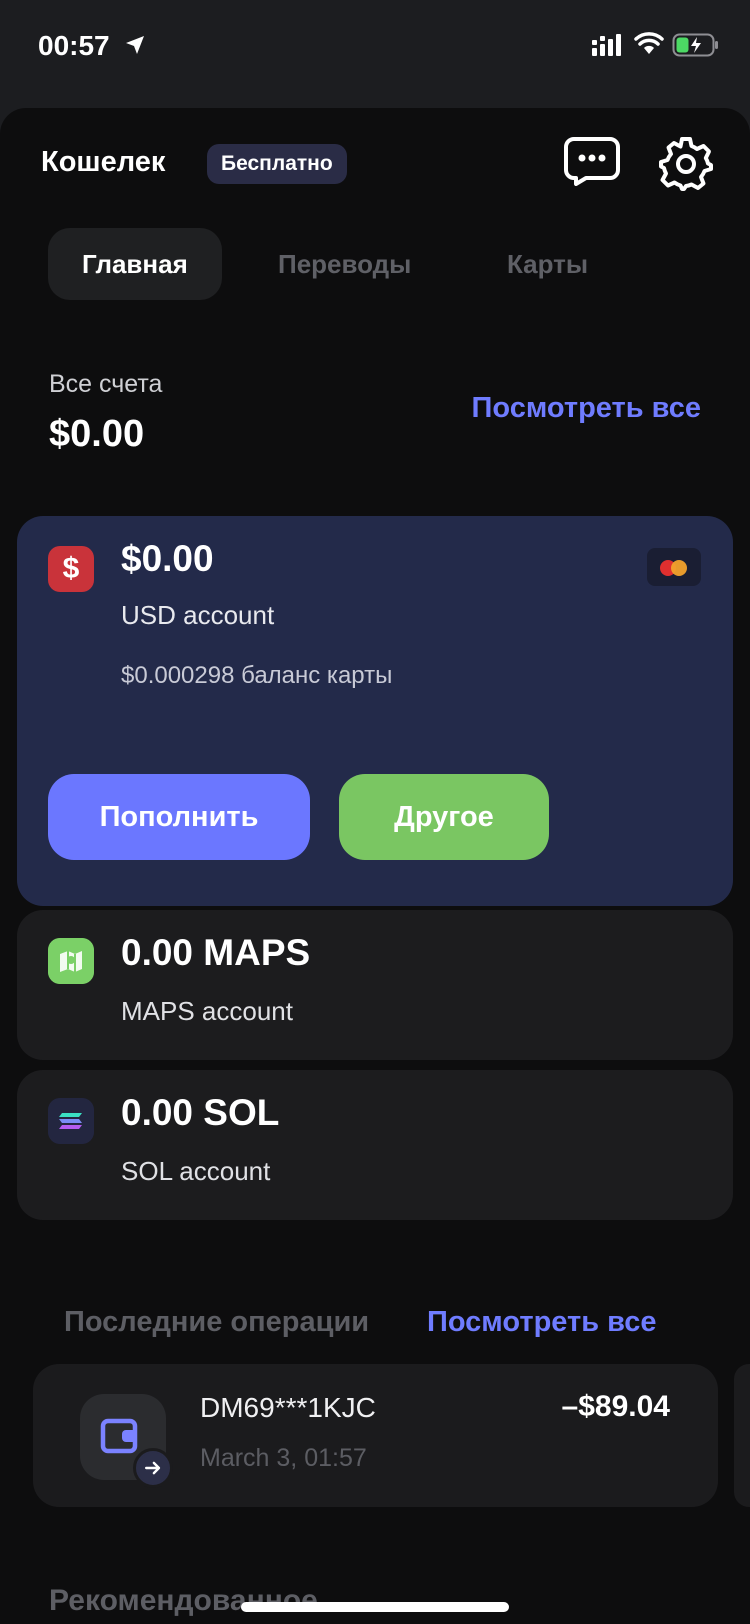 This screenshot has width=750, height=1624. Describe the element at coordinates (649, 43) in the screenshot. I see `wifi-icon` at that location.